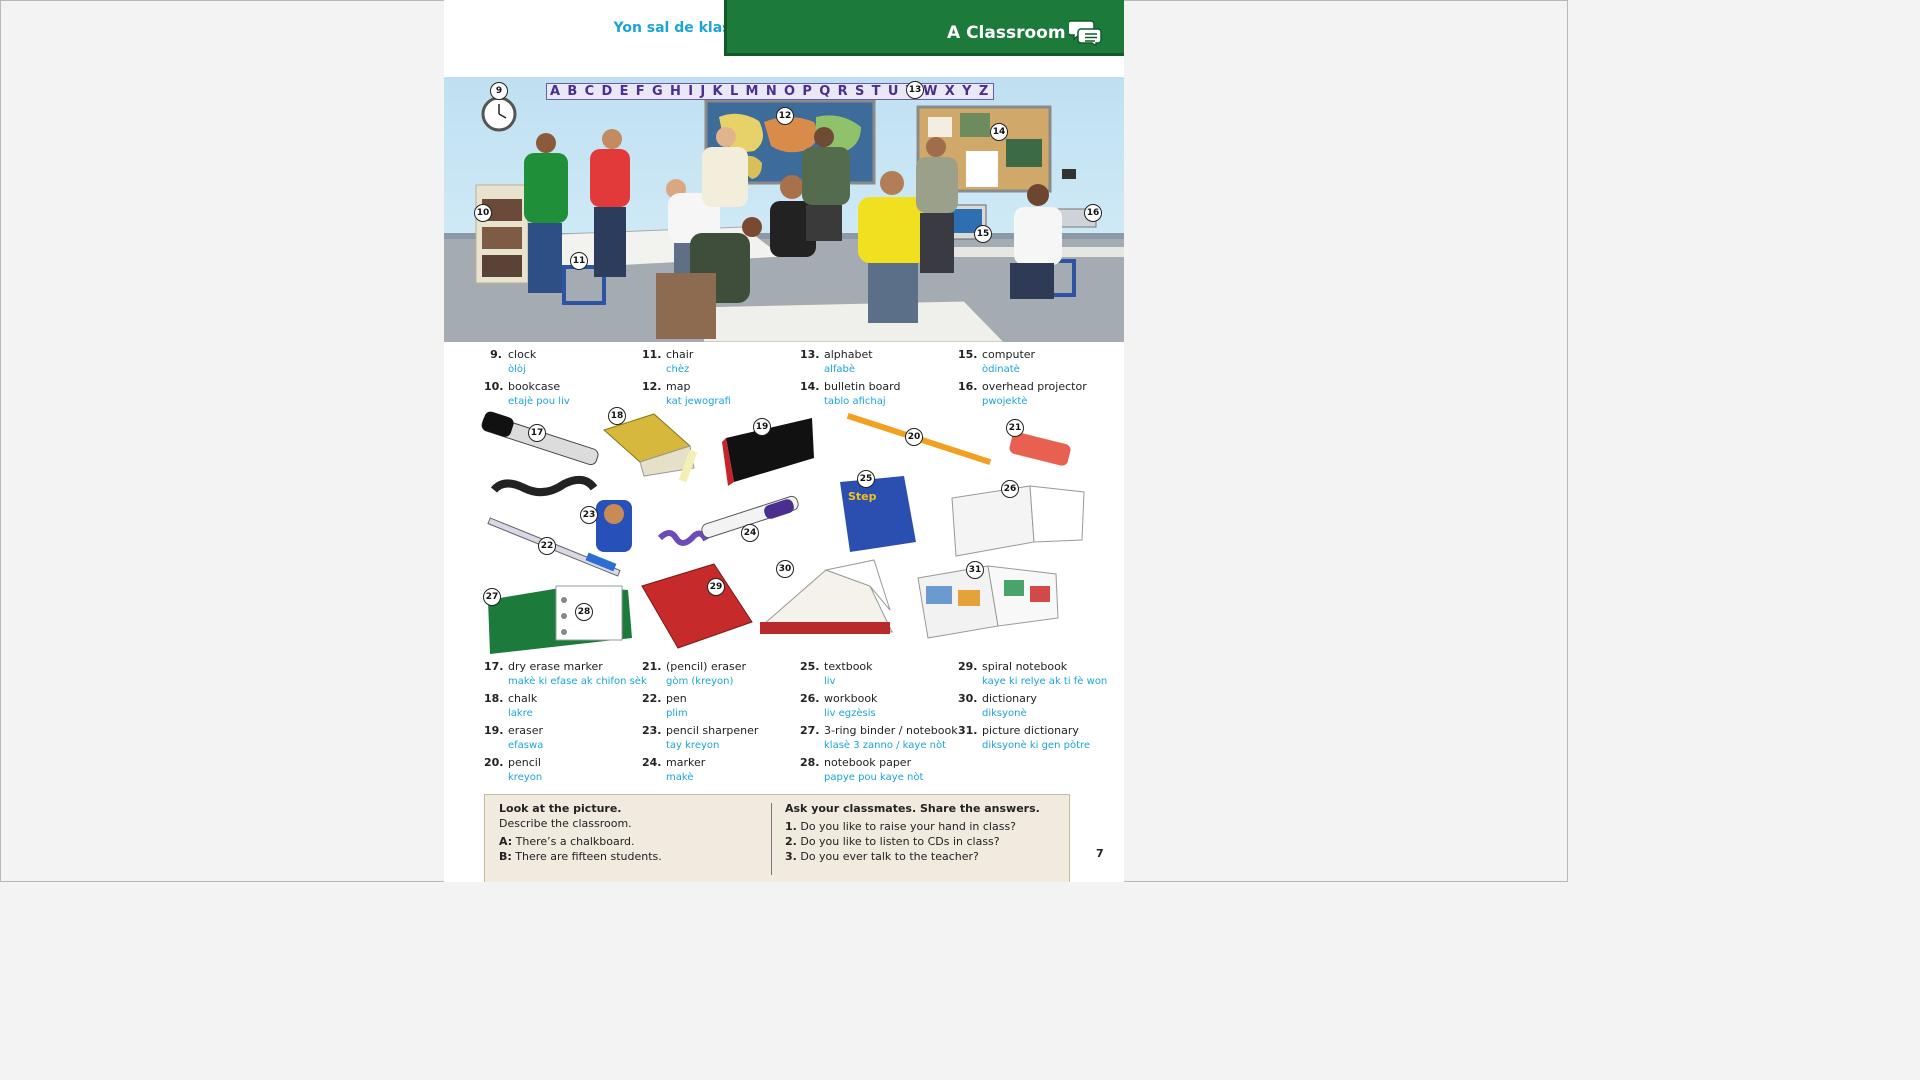  What do you see at coordinates (506, 841) in the screenshot?
I see `speaker-a-label: A:` at bounding box center [506, 841].